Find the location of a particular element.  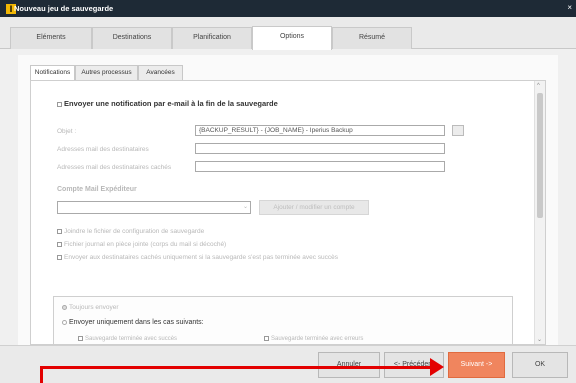

scrollbar-thumb is located at coordinates (540, 155).